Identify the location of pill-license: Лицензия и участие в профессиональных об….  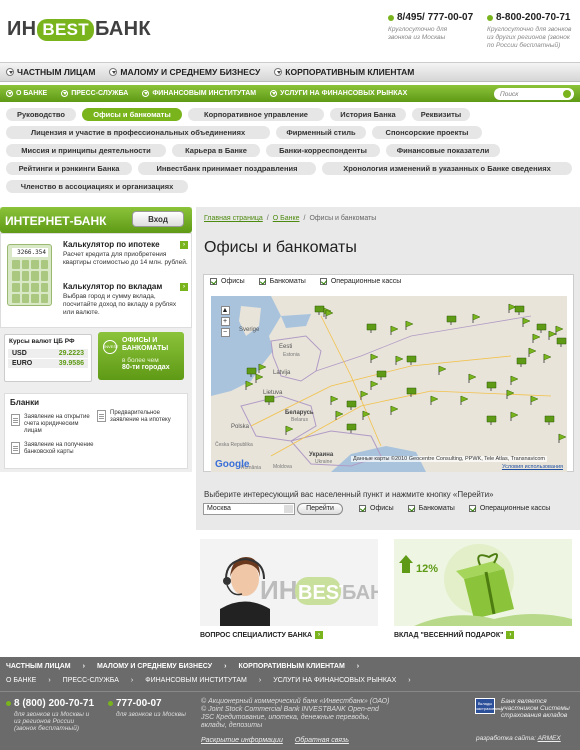
(138, 132).